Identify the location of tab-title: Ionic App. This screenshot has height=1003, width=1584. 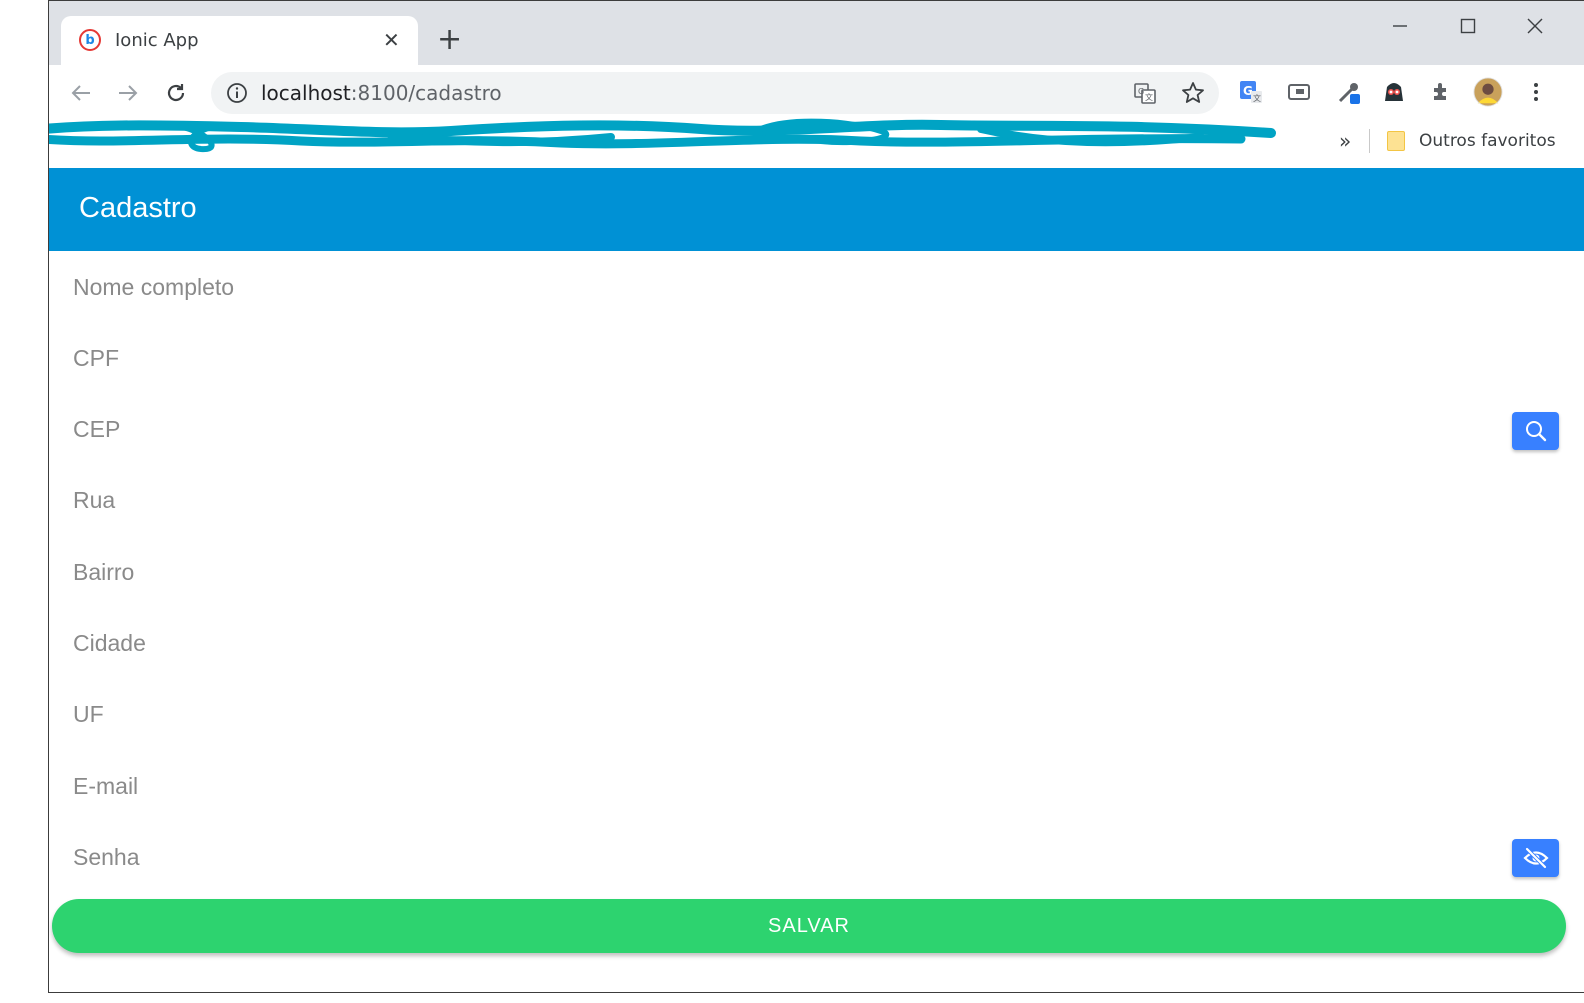
(157, 40).